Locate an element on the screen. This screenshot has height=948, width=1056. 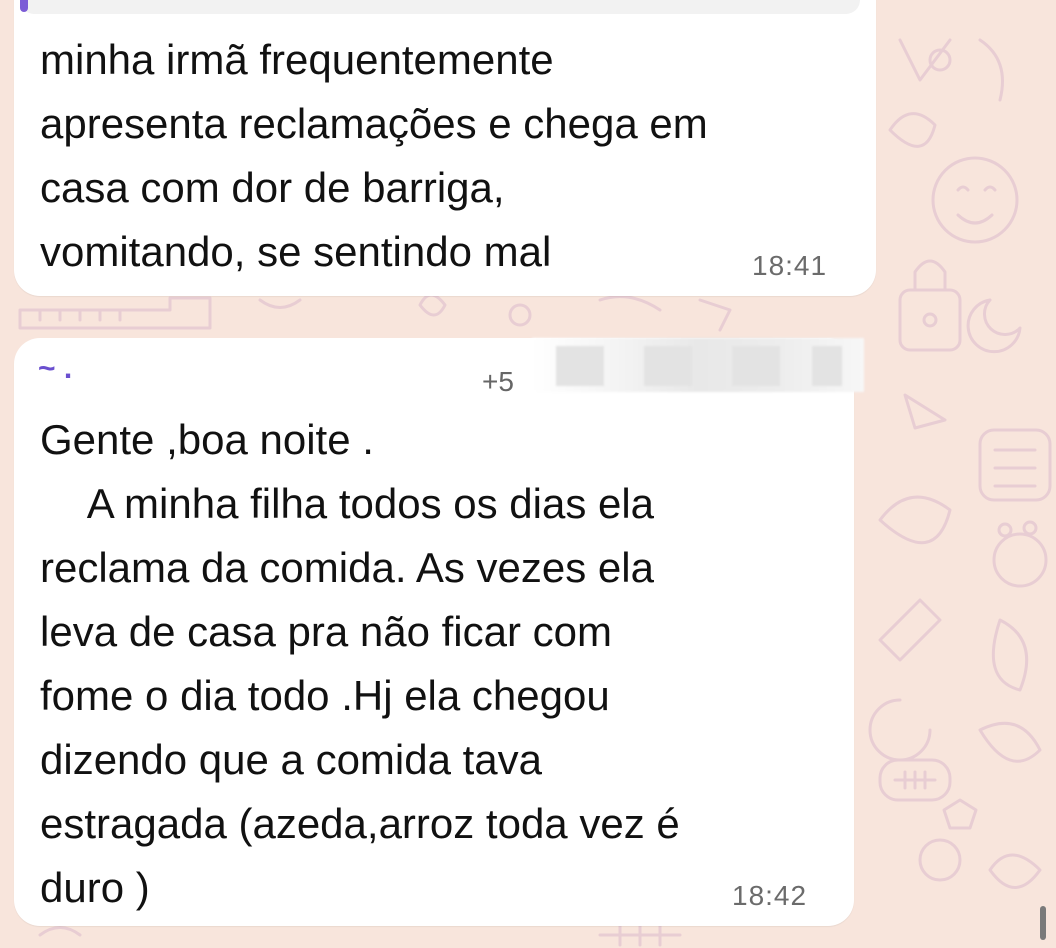
message-timestamp: 18:41 is located at coordinates (790, 265).